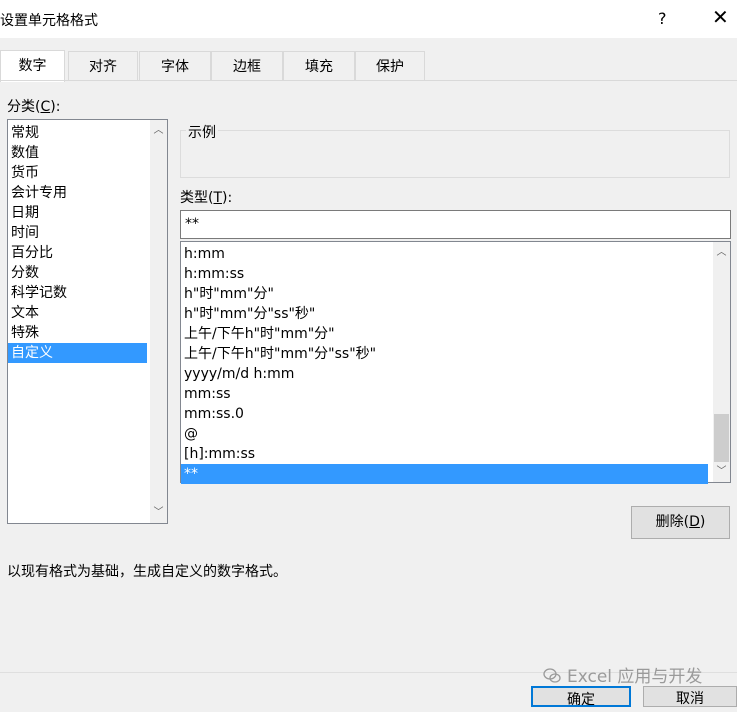 The image size is (737, 712). Describe the element at coordinates (444, 434) in the screenshot. I see `format-item: @` at that location.